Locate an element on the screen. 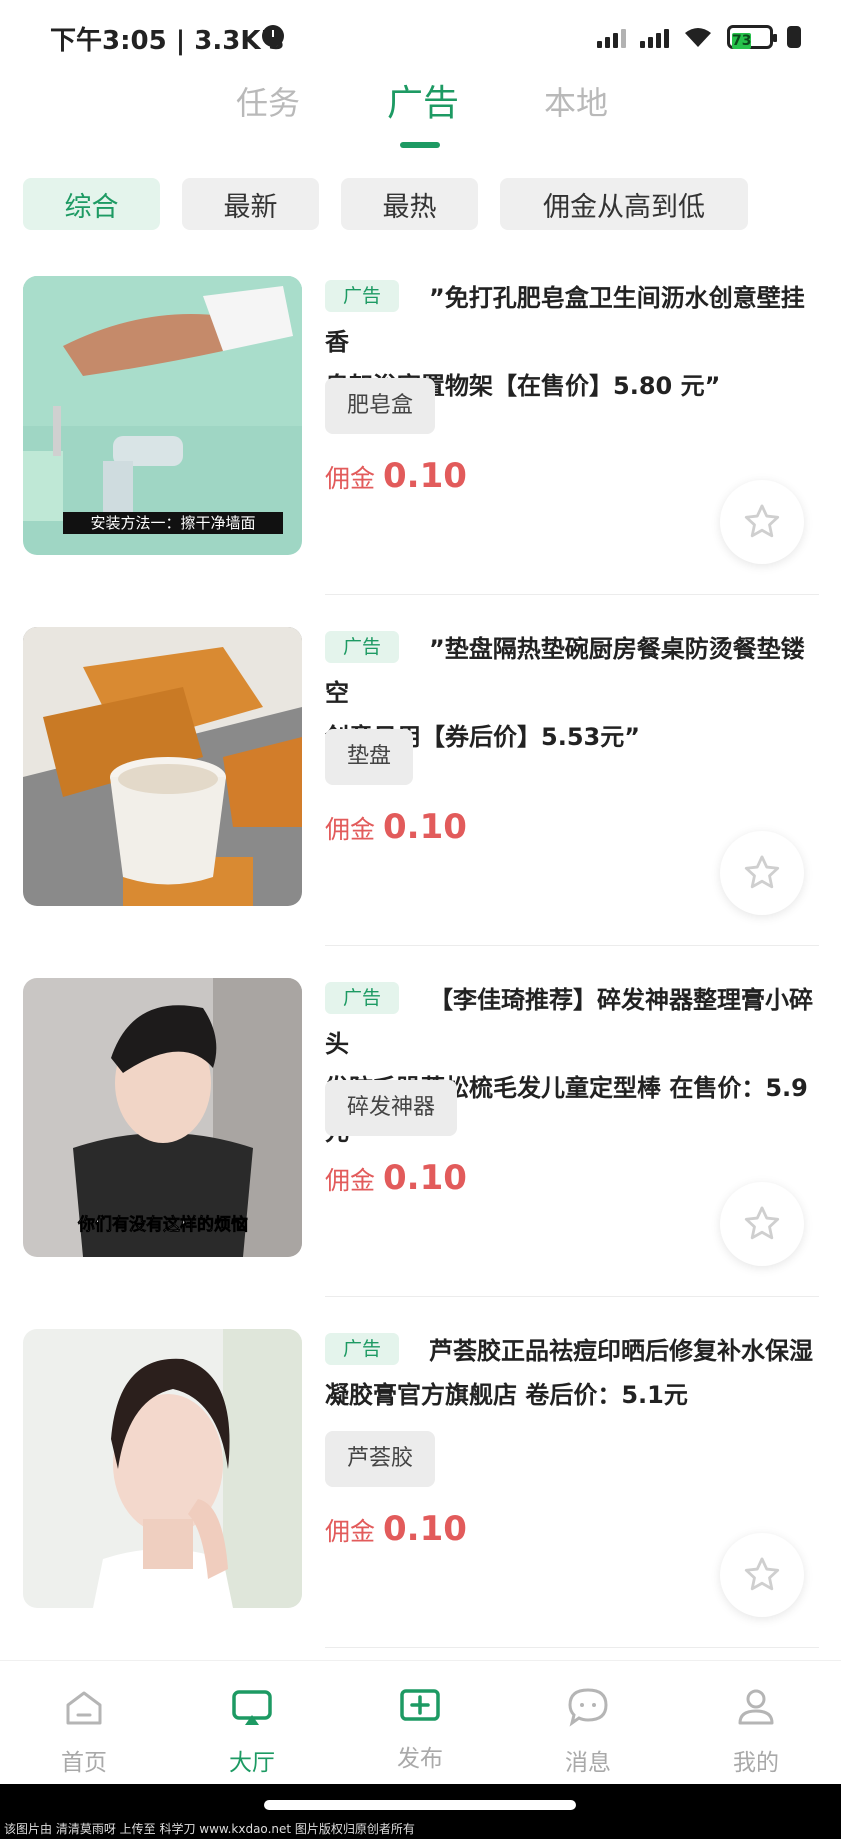 The height and width of the screenshot is (1839, 841). product-thumbnail: 你们有没有这样的烦恼 is located at coordinates (162, 1117).